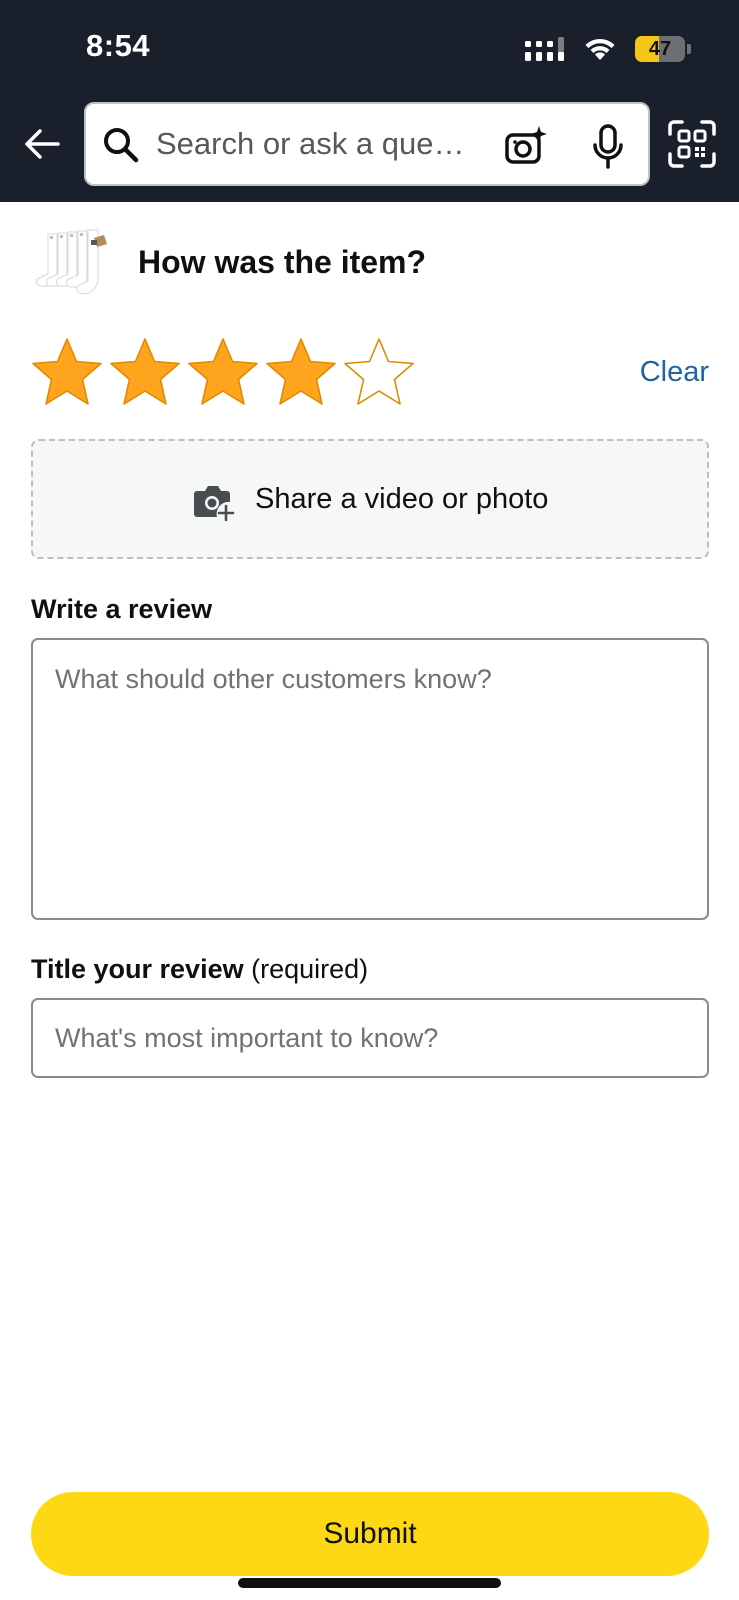 This screenshot has height=1600, width=739. Describe the element at coordinates (526, 146) in the screenshot. I see `camera-ai-icon` at that location.